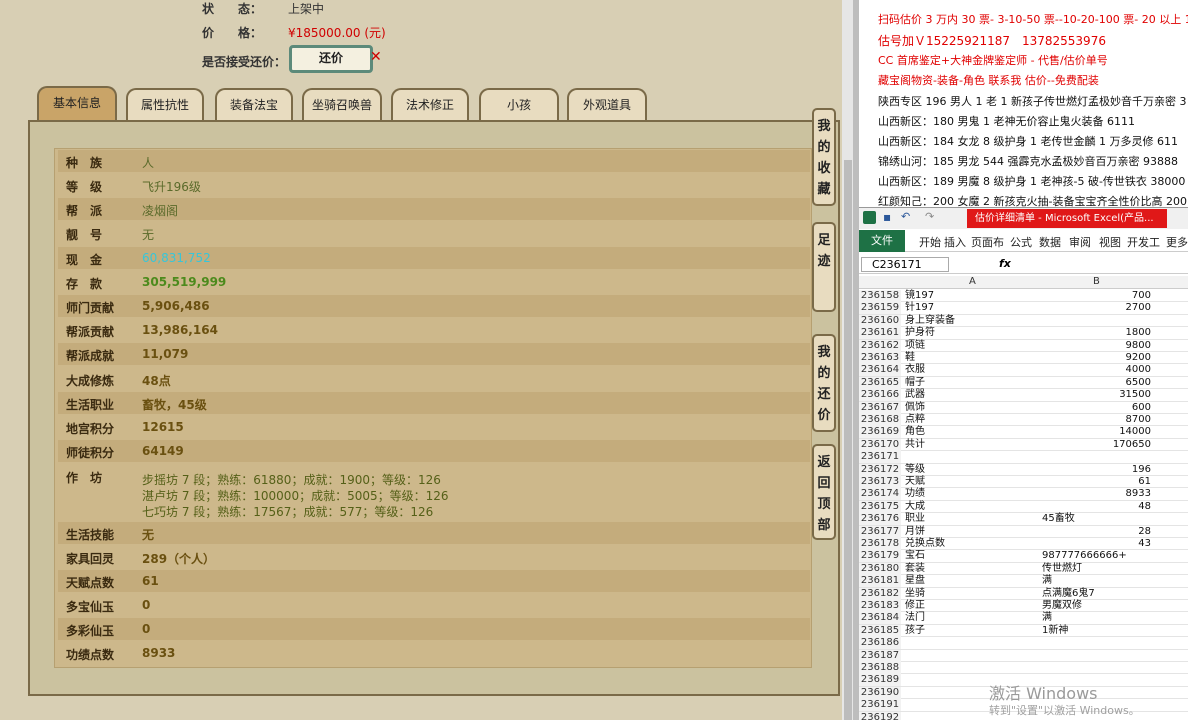 The image size is (1188, 720). Describe the element at coordinates (1080, 242) in the screenshot. I see `ribbon-tab-review: 审阅` at that location.